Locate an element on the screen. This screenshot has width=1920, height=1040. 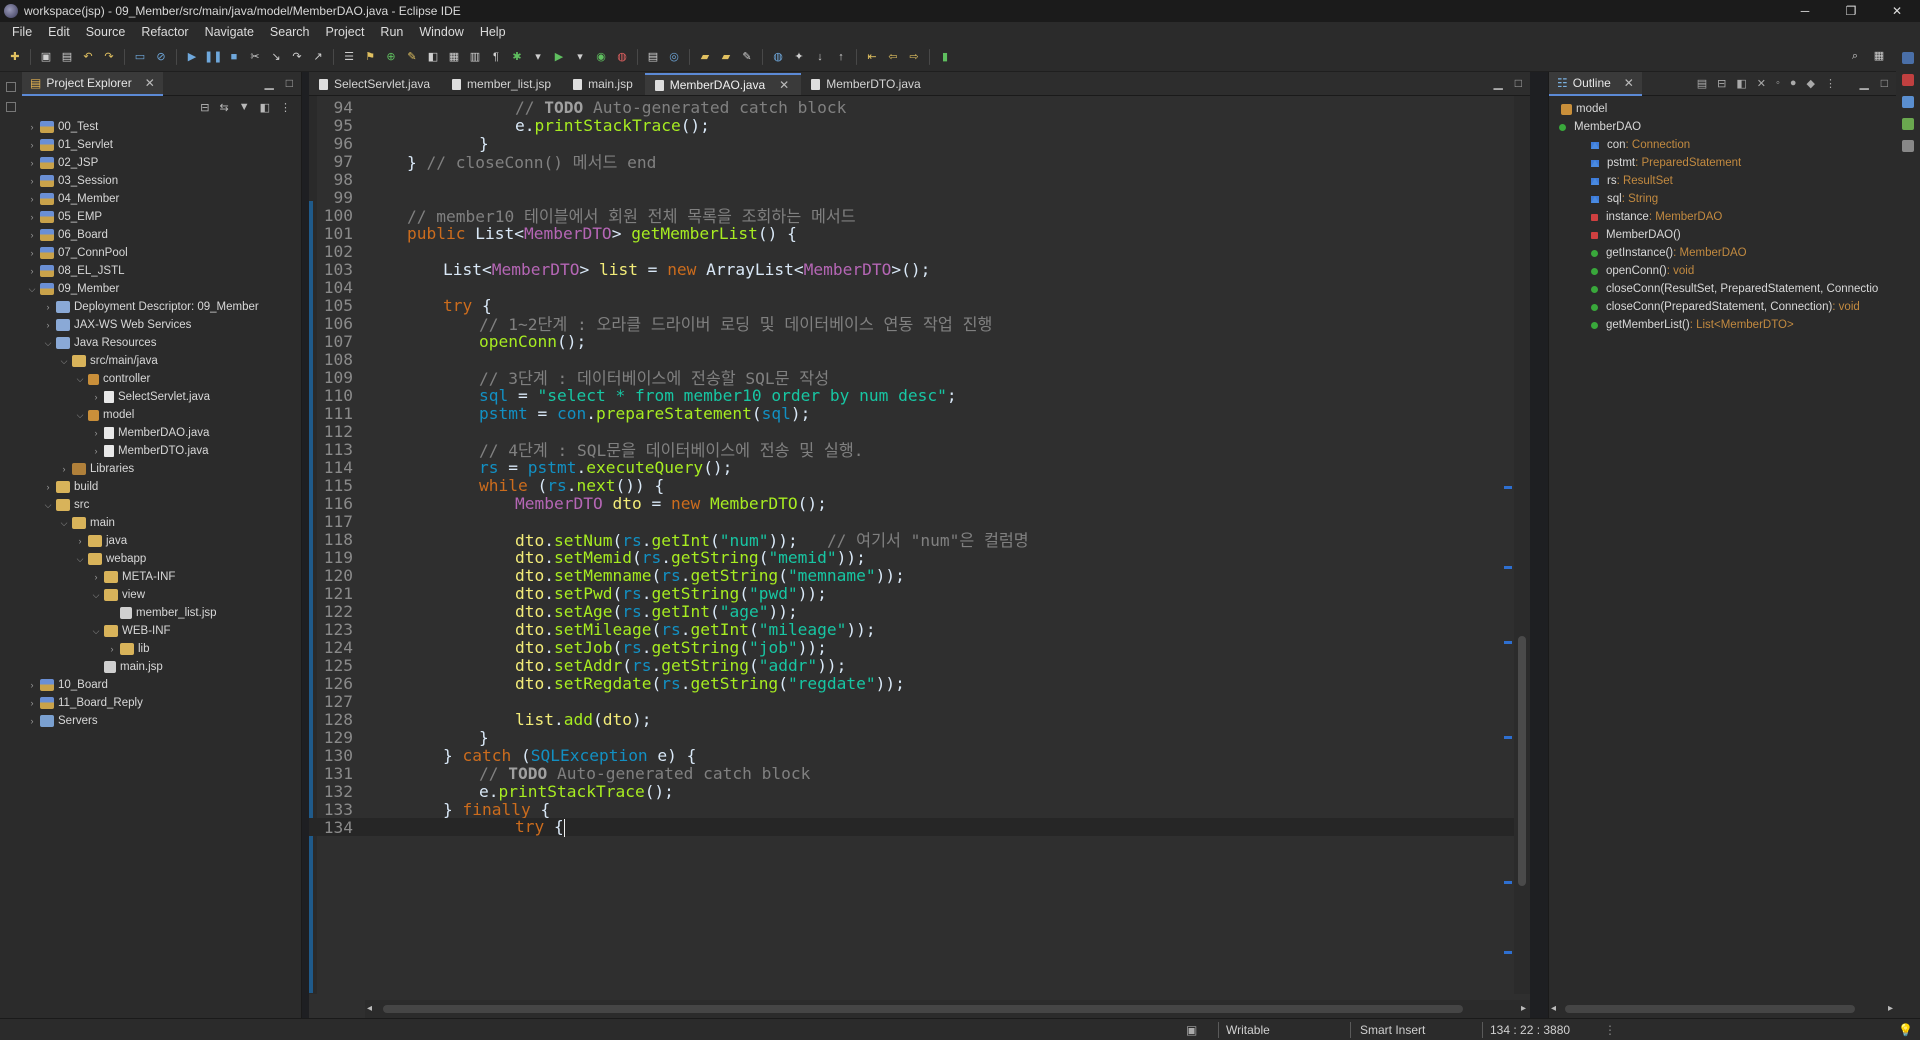
forward-icon: ⇨ is located at coordinates (914, 57).